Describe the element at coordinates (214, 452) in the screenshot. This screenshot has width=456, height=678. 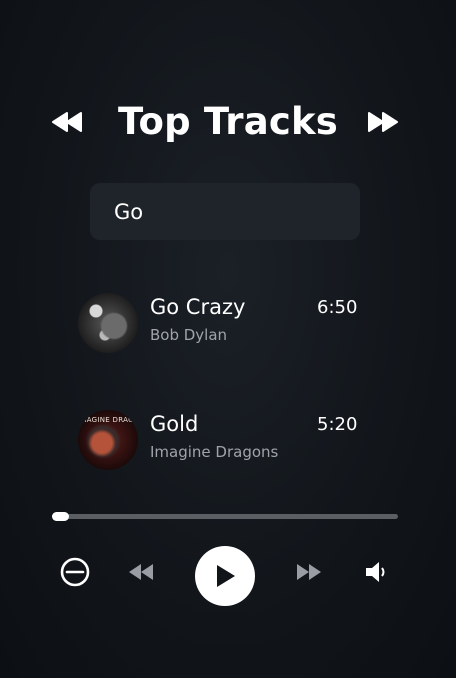
I see `track-artist: Imagine Dragons` at that location.